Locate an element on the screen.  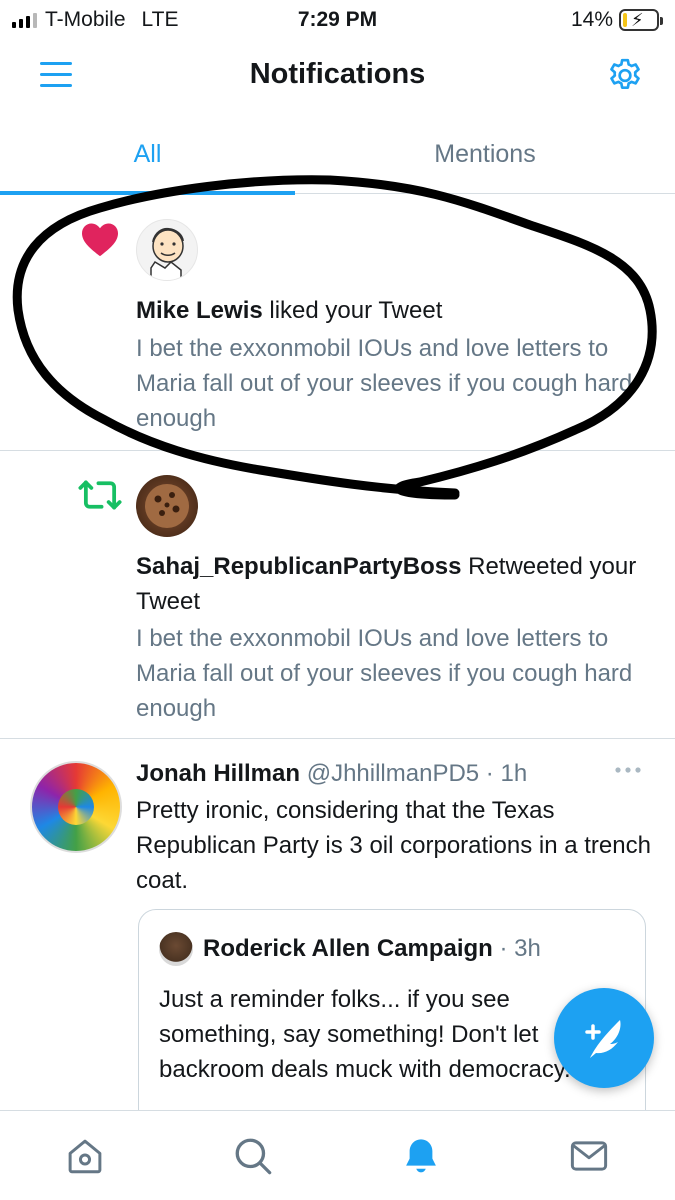
compose-feather-icon is located at coordinates (603, 1039).